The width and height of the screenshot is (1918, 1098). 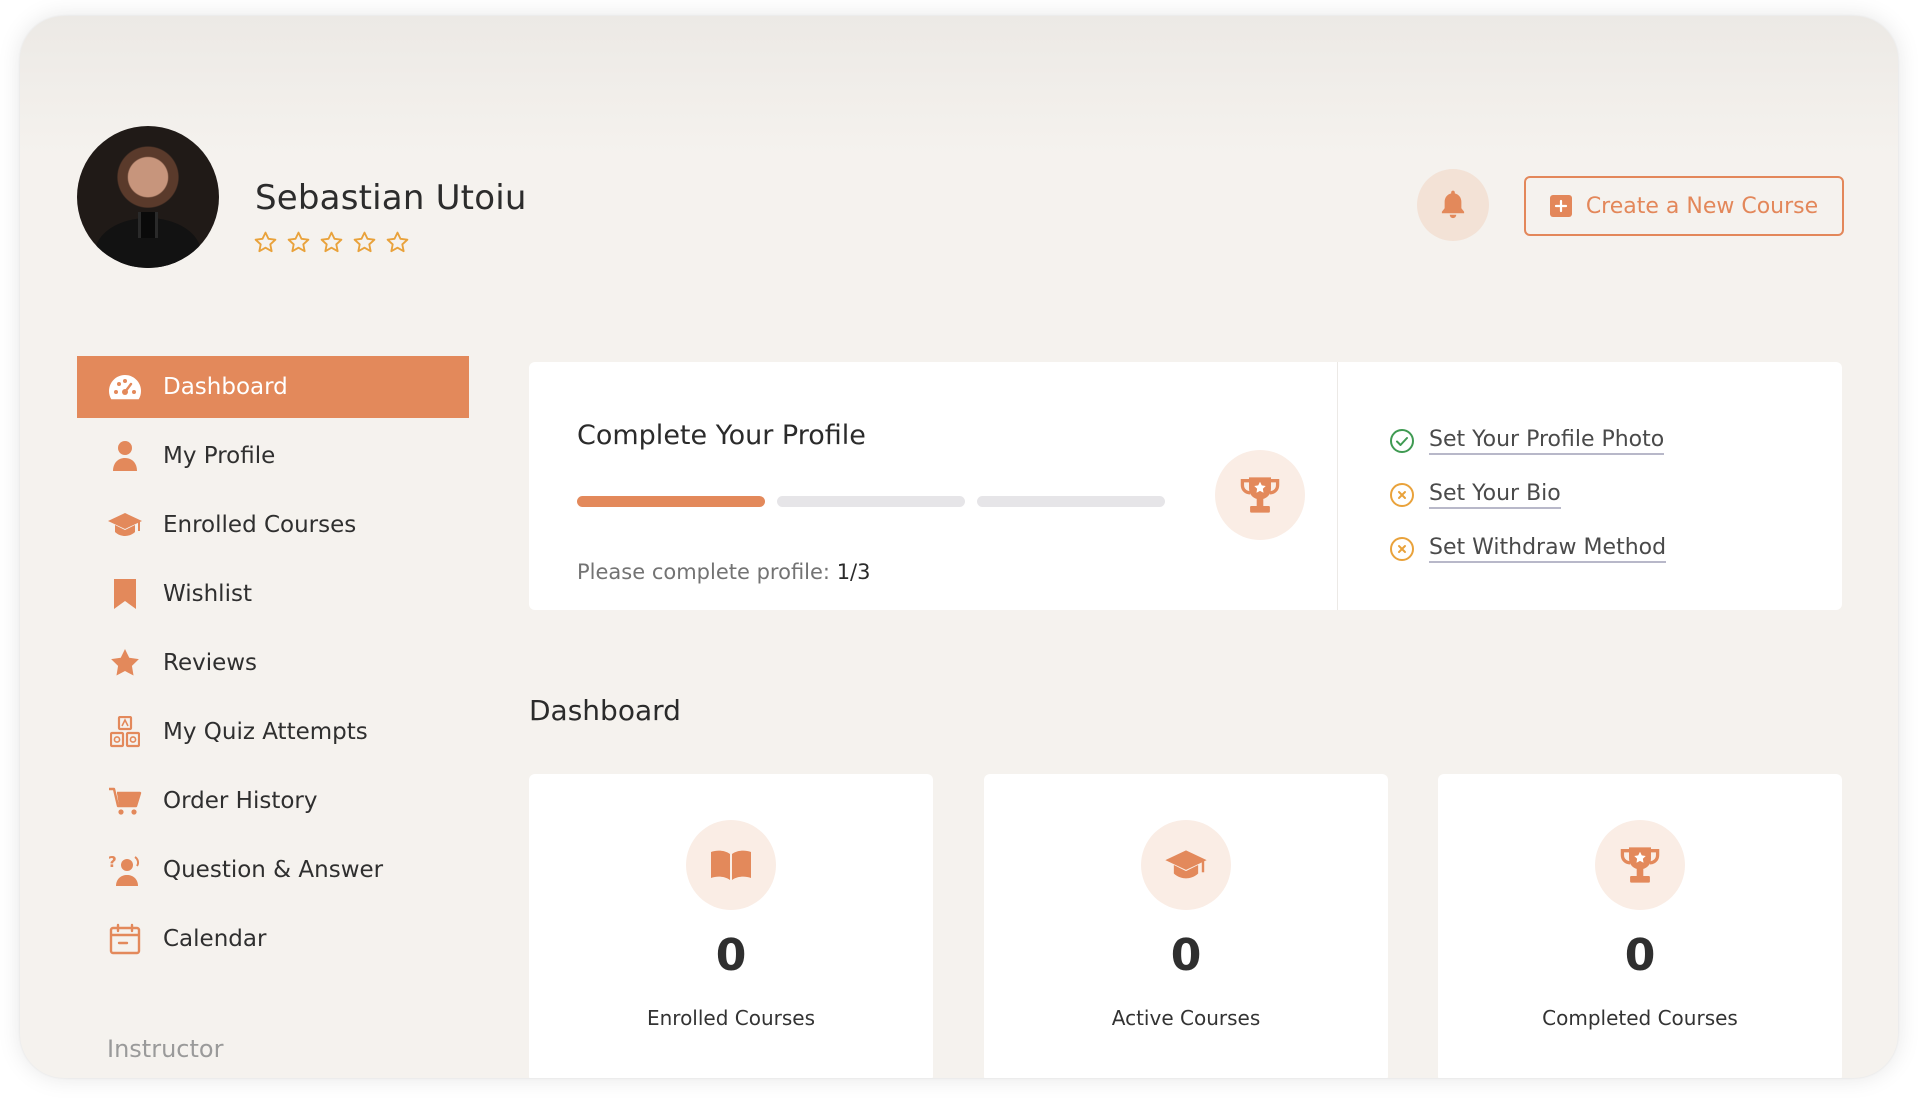 I want to click on sidebar-item-my-profile: My Profile, so click(x=273, y=456).